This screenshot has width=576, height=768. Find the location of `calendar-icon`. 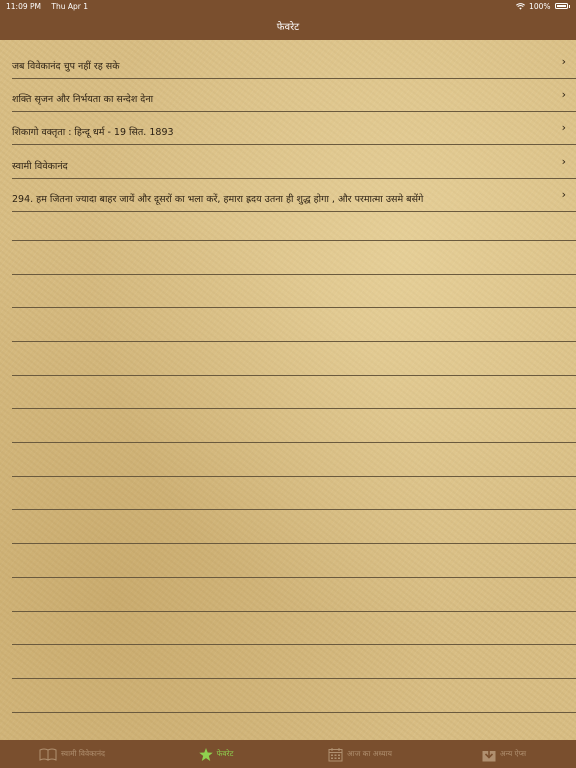

calendar-icon is located at coordinates (335, 754).